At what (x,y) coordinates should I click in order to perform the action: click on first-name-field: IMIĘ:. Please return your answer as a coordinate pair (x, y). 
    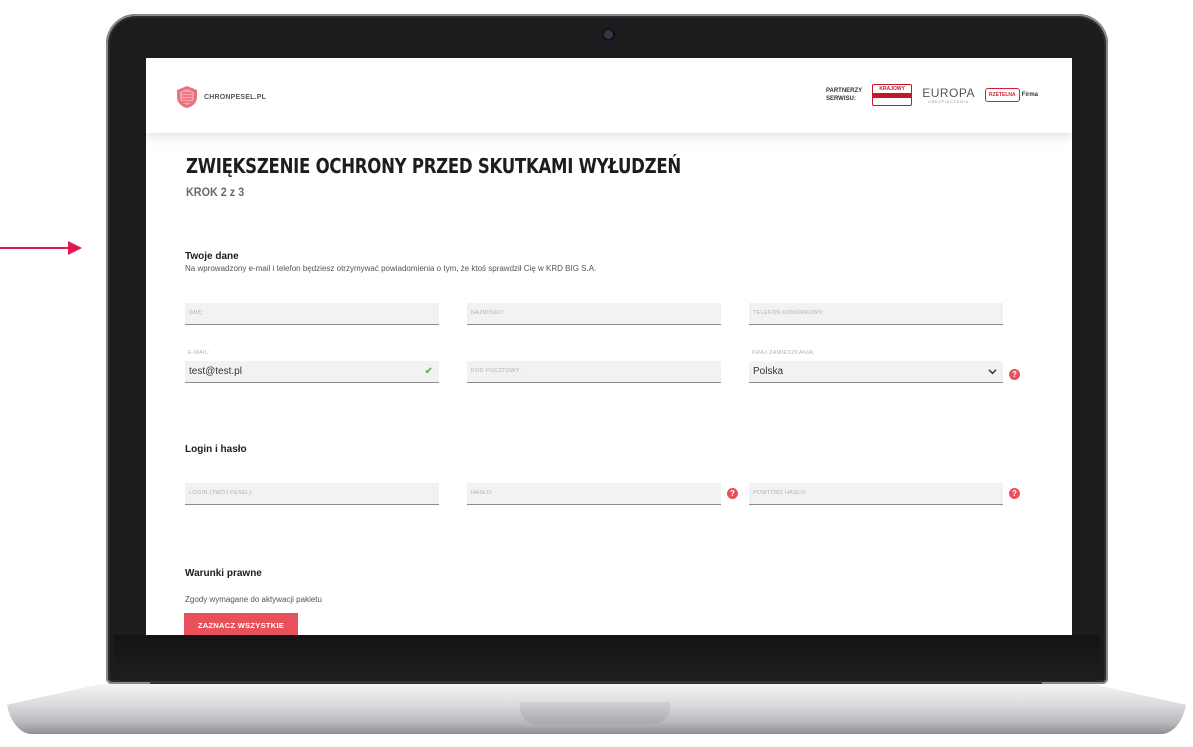
    Looking at the image, I should click on (312, 314).